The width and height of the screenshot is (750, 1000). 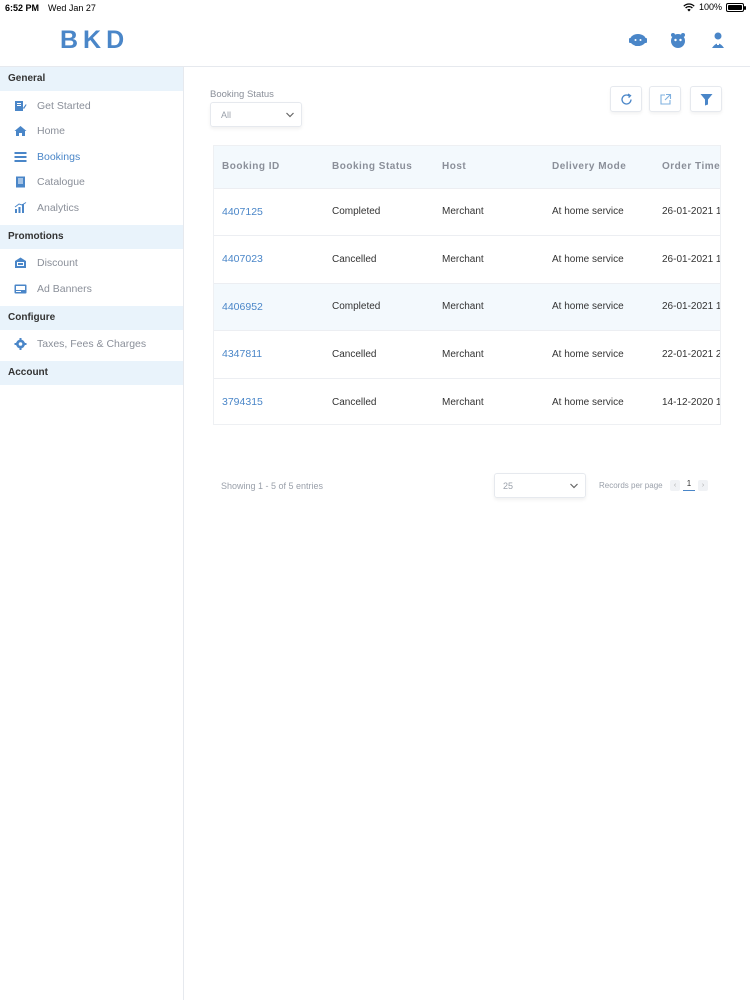 What do you see at coordinates (691, 354) in the screenshot?
I see `order-time-cell: 22-01-2021 20` at bounding box center [691, 354].